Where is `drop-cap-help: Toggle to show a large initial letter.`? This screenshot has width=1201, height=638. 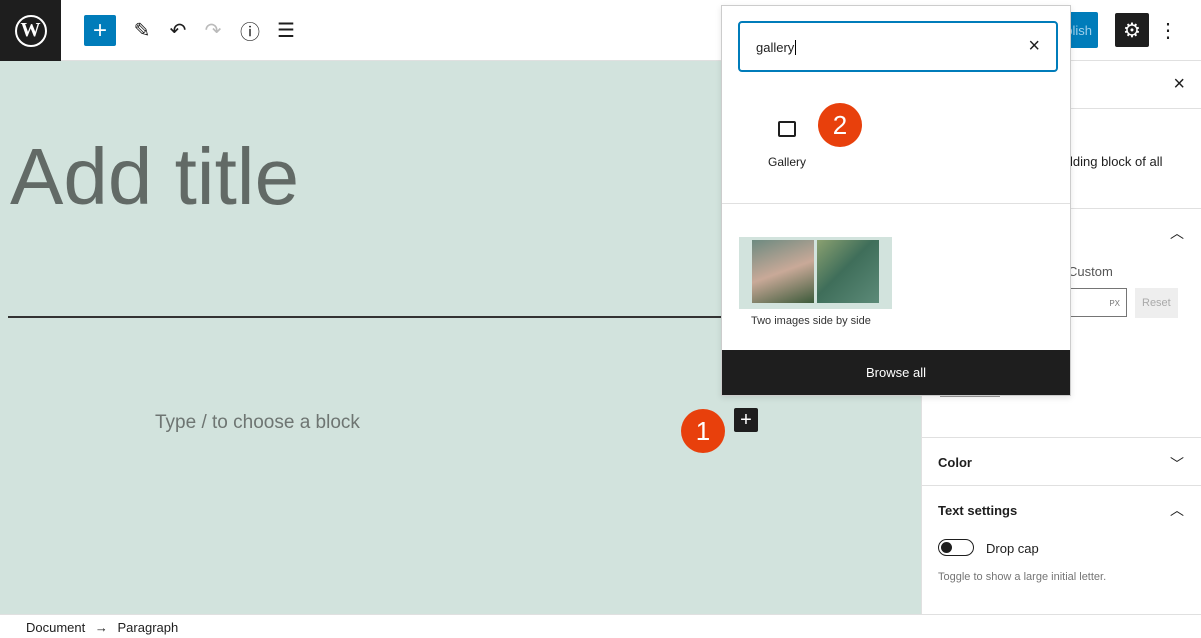 drop-cap-help: Toggle to show a large initial letter. is located at coordinates (1022, 577).